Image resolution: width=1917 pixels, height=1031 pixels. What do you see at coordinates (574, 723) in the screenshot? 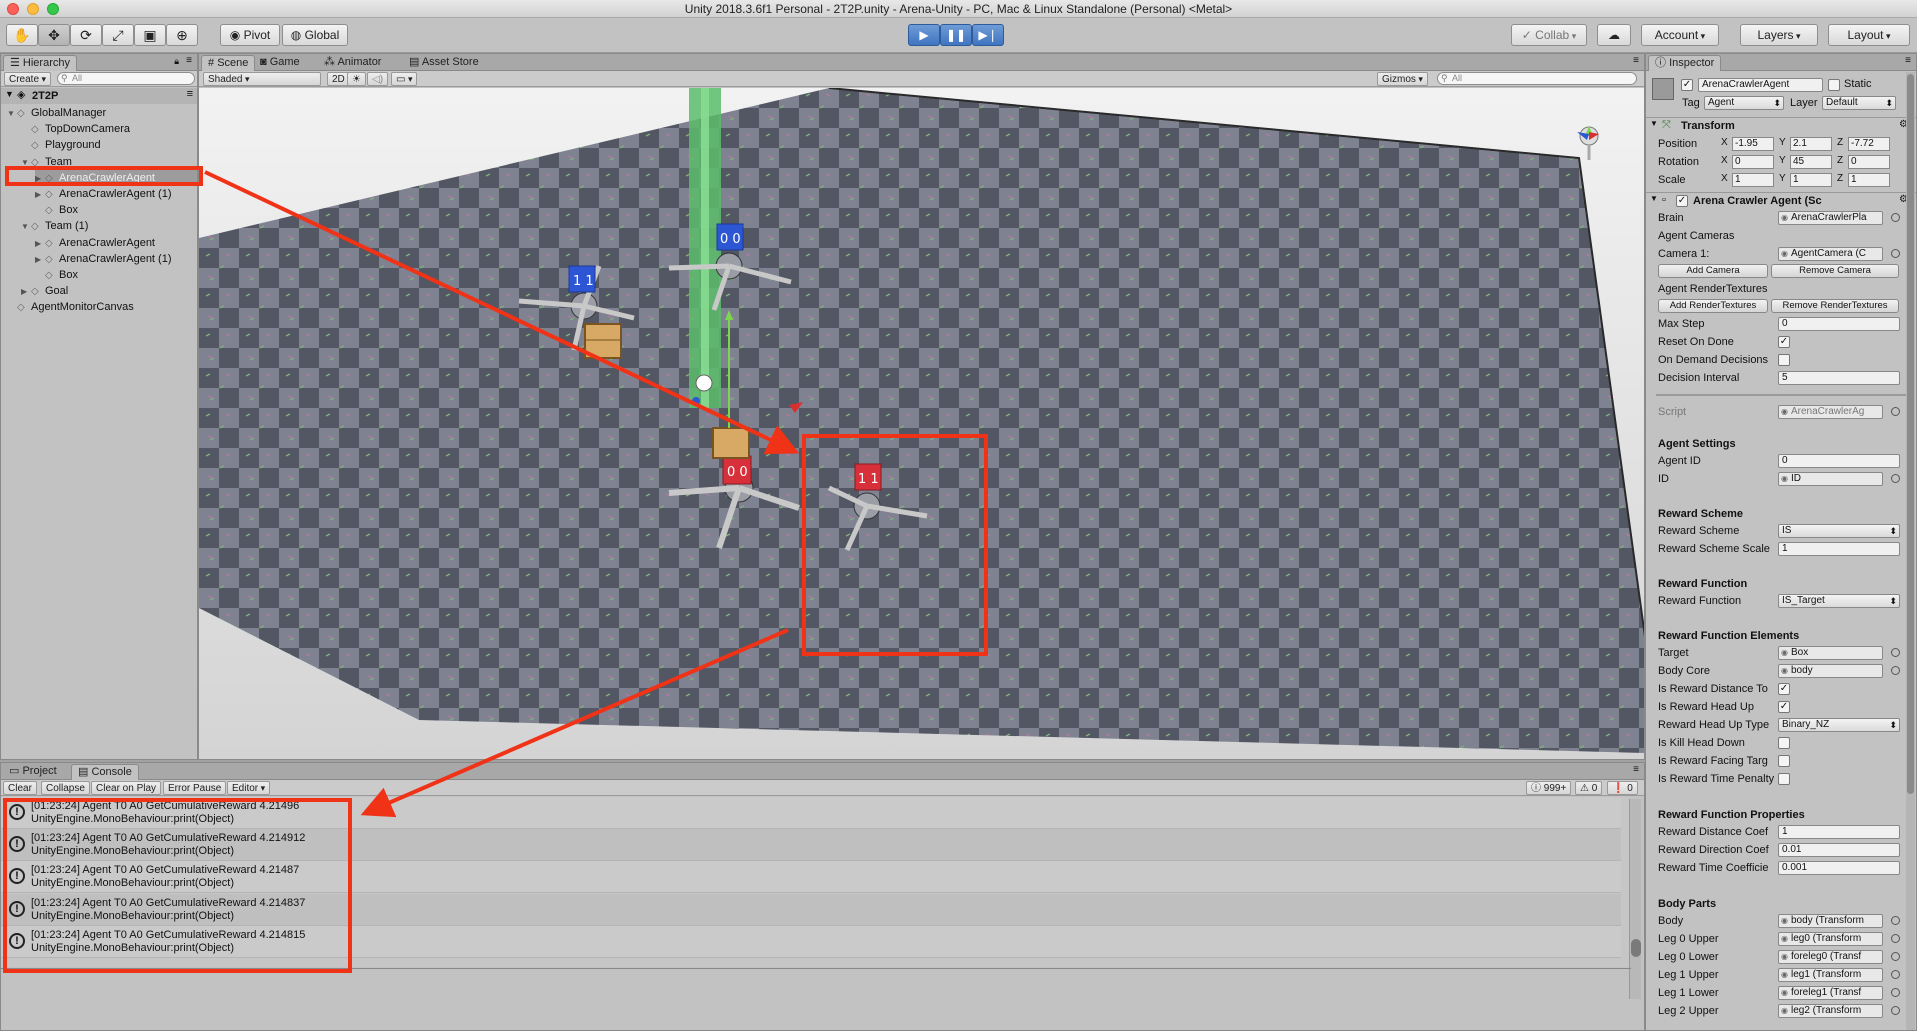
I see `arrow-to-console` at bounding box center [574, 723].